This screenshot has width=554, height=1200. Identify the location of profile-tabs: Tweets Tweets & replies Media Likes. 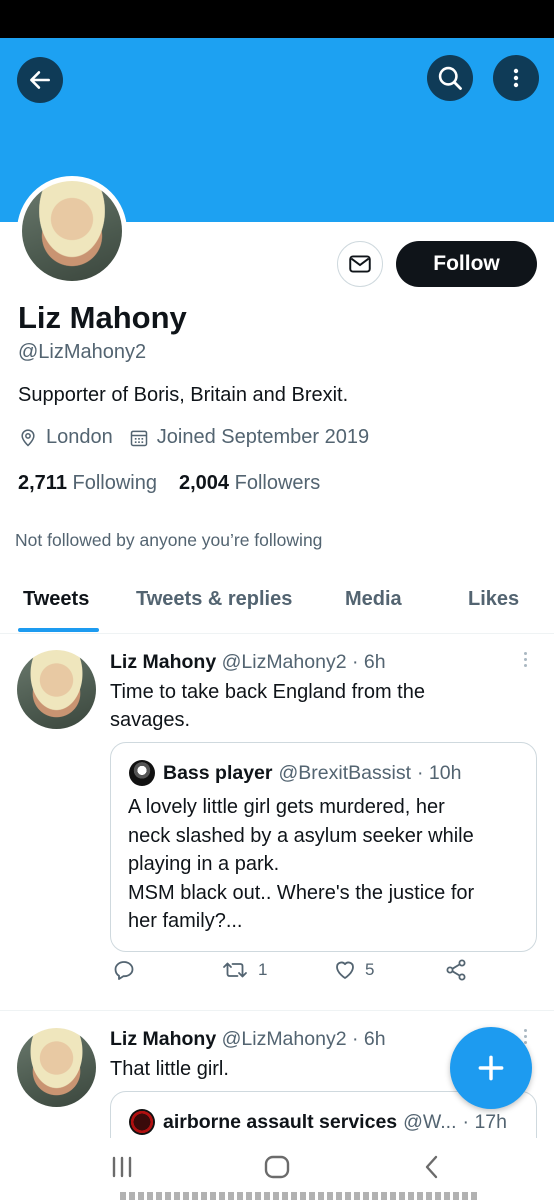
(277, 603).